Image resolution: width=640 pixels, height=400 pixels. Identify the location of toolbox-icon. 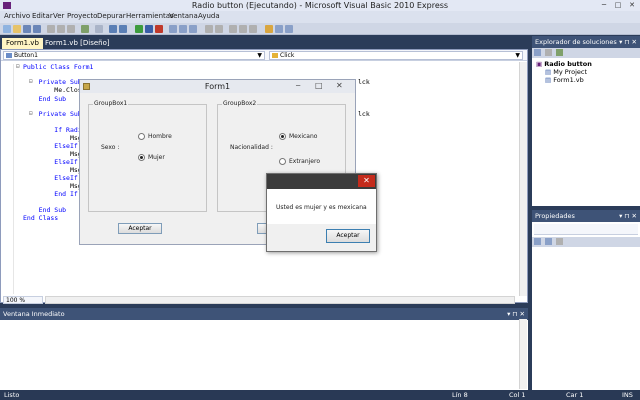
(289, 29).